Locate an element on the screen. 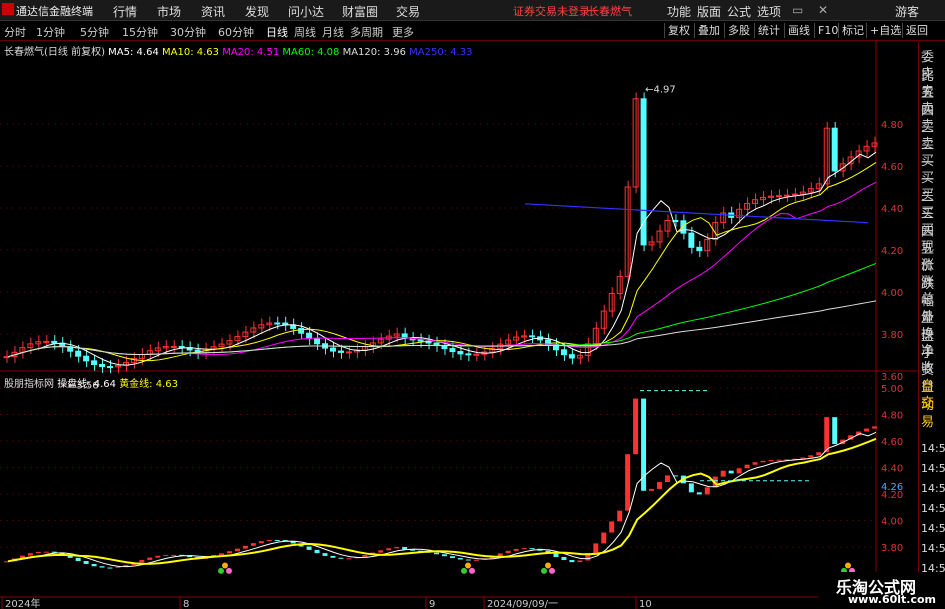  main-axis-label: 4.40 is located at coordinates (892, 209).